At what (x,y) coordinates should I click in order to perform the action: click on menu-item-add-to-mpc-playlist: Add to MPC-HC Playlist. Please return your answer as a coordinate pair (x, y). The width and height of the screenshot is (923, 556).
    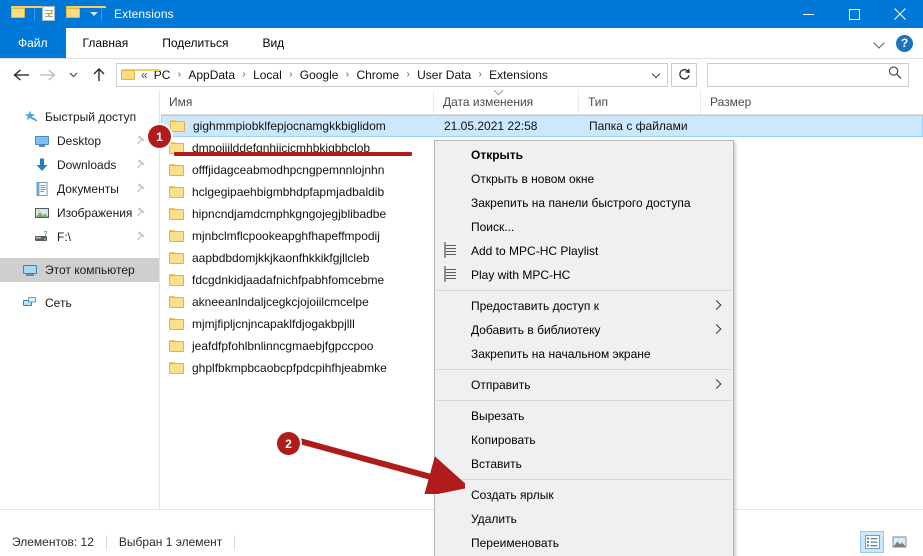
    Looking at the image, I should click on (584, 251).